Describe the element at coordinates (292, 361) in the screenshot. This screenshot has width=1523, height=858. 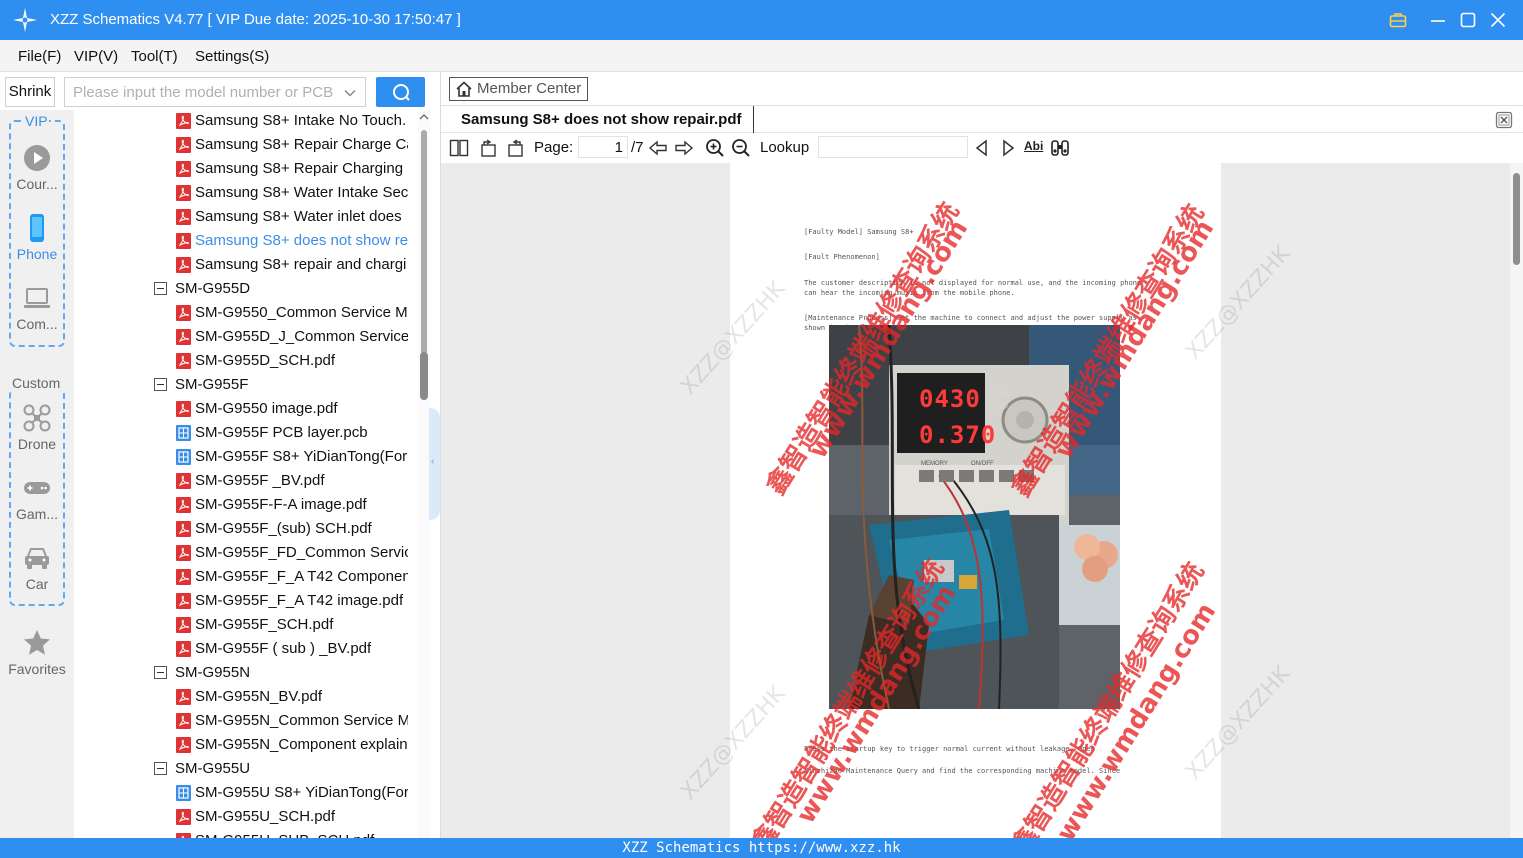
I see `tree-file: SM-G955D_SCH.pdf` at that location.